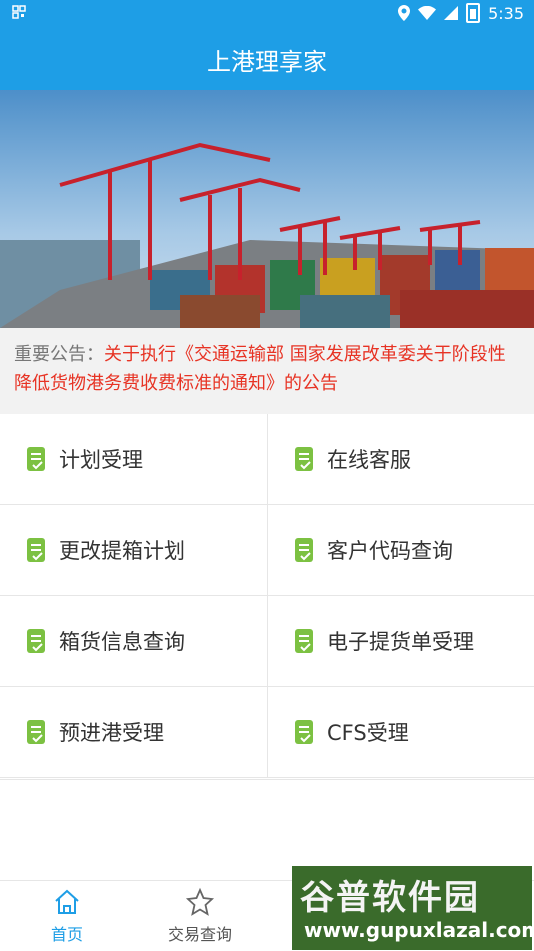 Image resolution: width=534 pixels, height=951 pixels. I want to click on wifi-icon, so click(427, 13).